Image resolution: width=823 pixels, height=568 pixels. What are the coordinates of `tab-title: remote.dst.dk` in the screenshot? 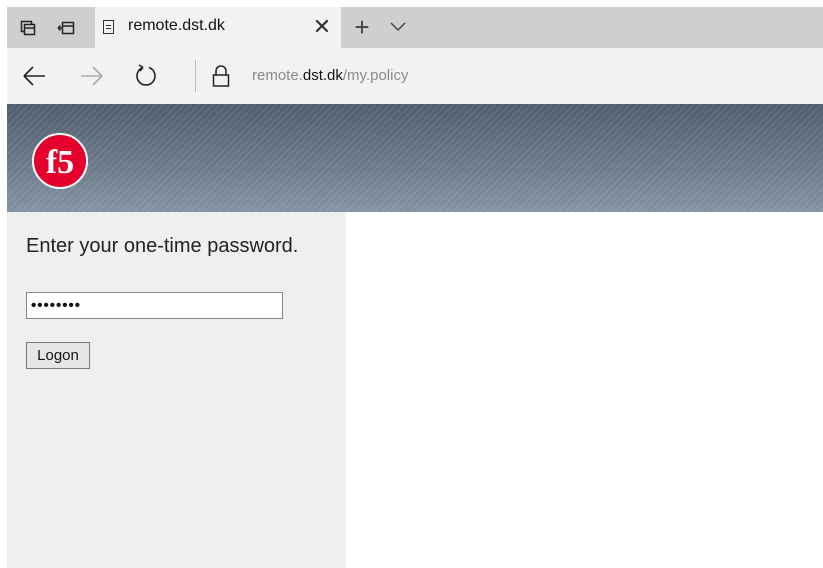 It's located at (176, 25).